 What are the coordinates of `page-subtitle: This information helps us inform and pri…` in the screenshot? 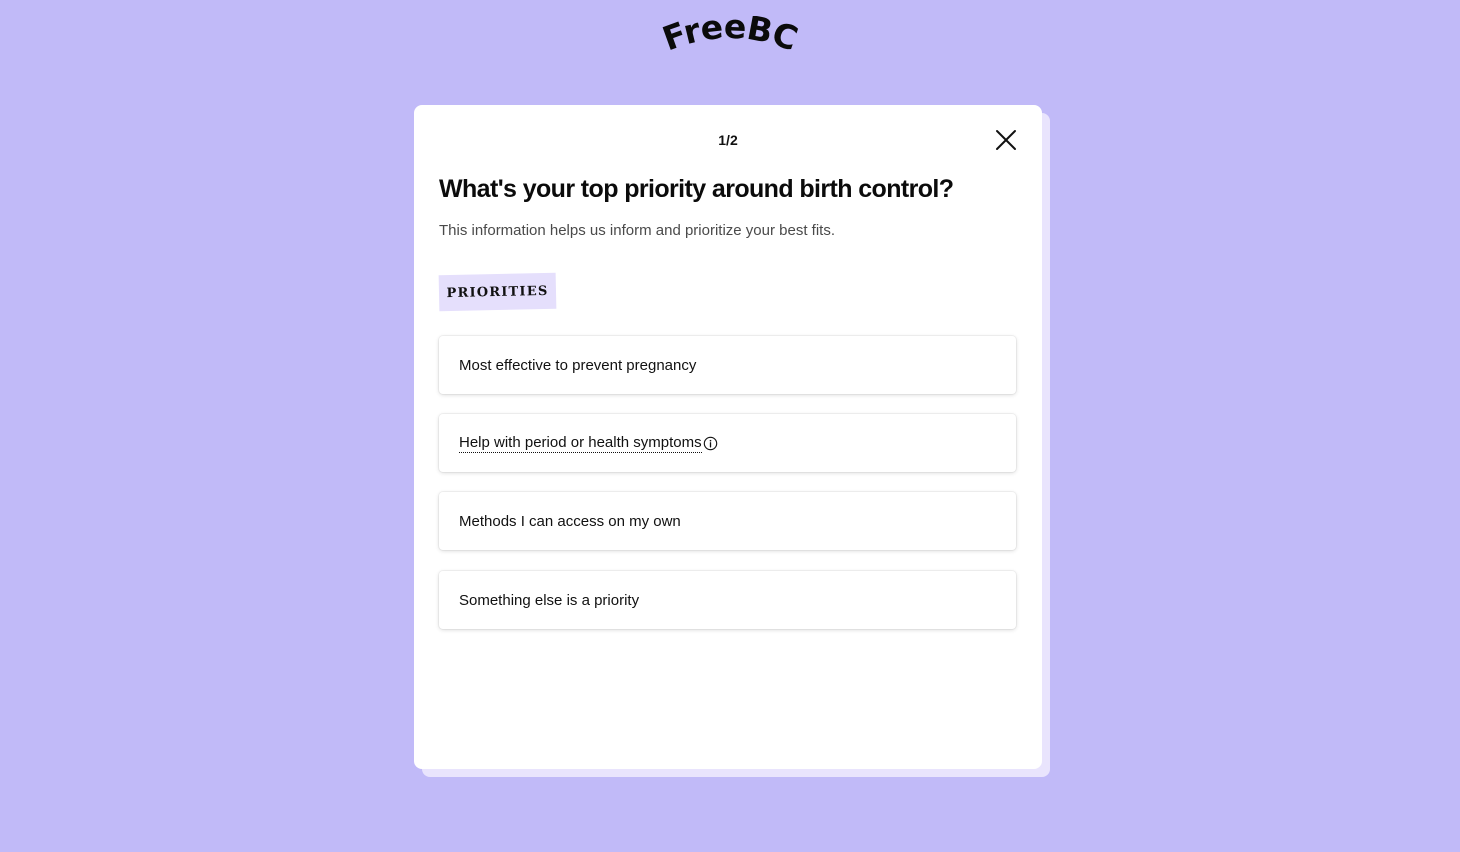 It's located at (637, 230).